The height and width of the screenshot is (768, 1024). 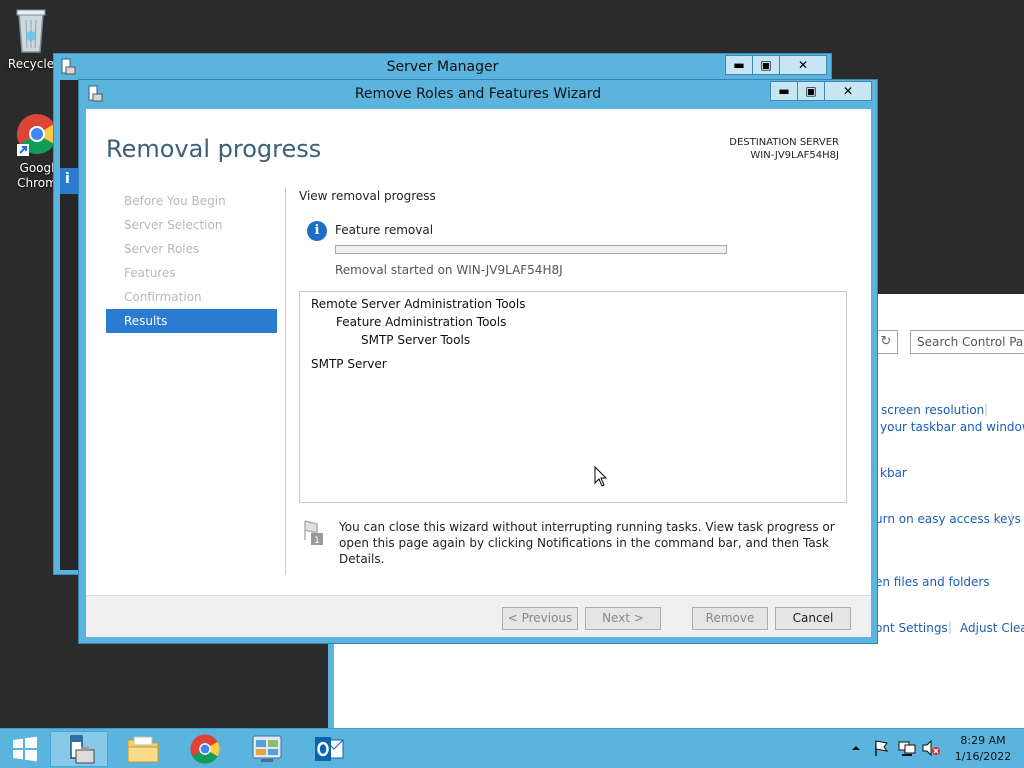 What do you see at coordinates (730, 618) in the screenshot?
I see `remove-button: Remove` at bounding box center [730, 618].